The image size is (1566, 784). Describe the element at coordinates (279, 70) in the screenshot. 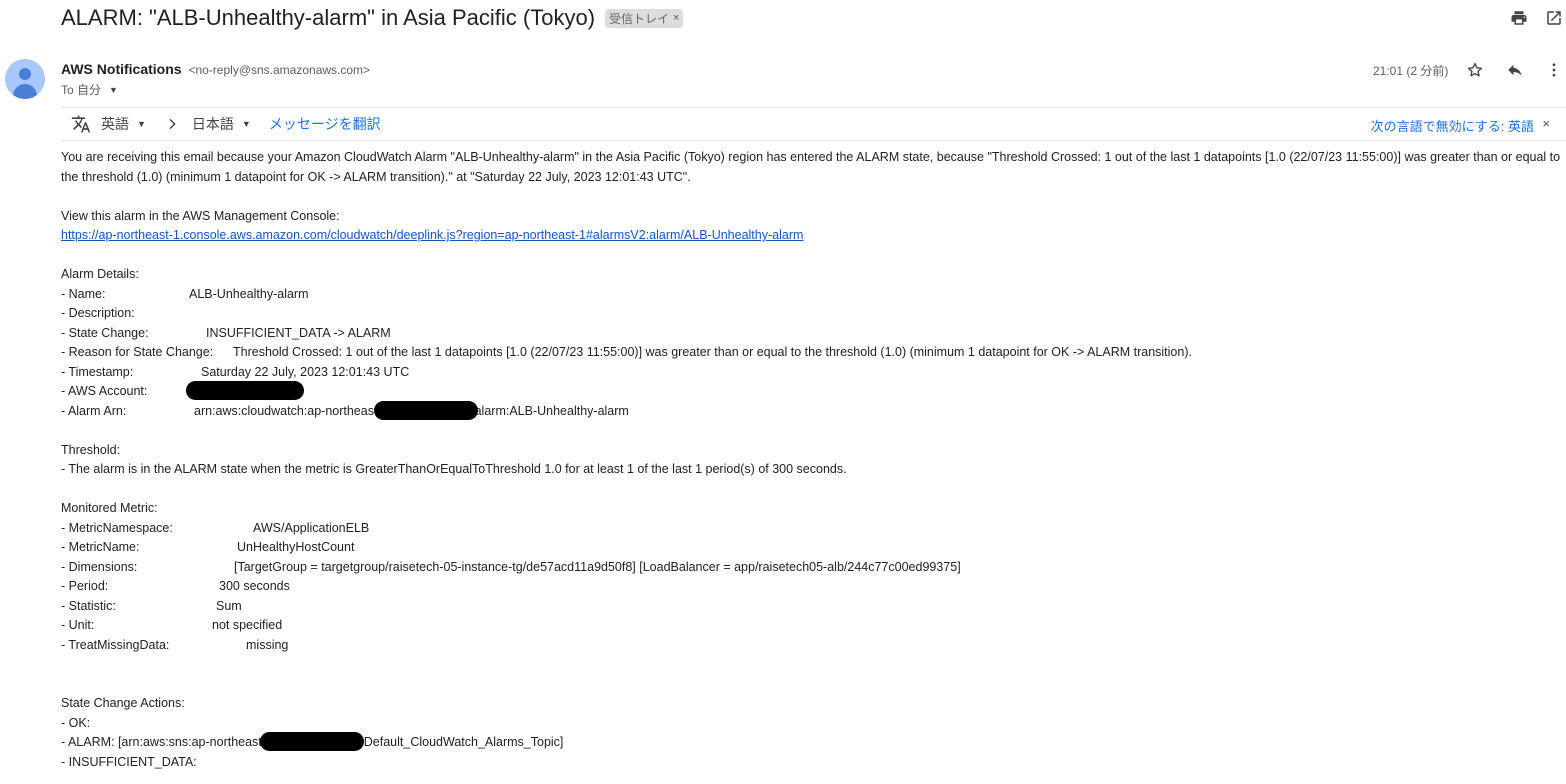

I see `sender-email: <no-reply@sns.amazonaws.com>` at that location.